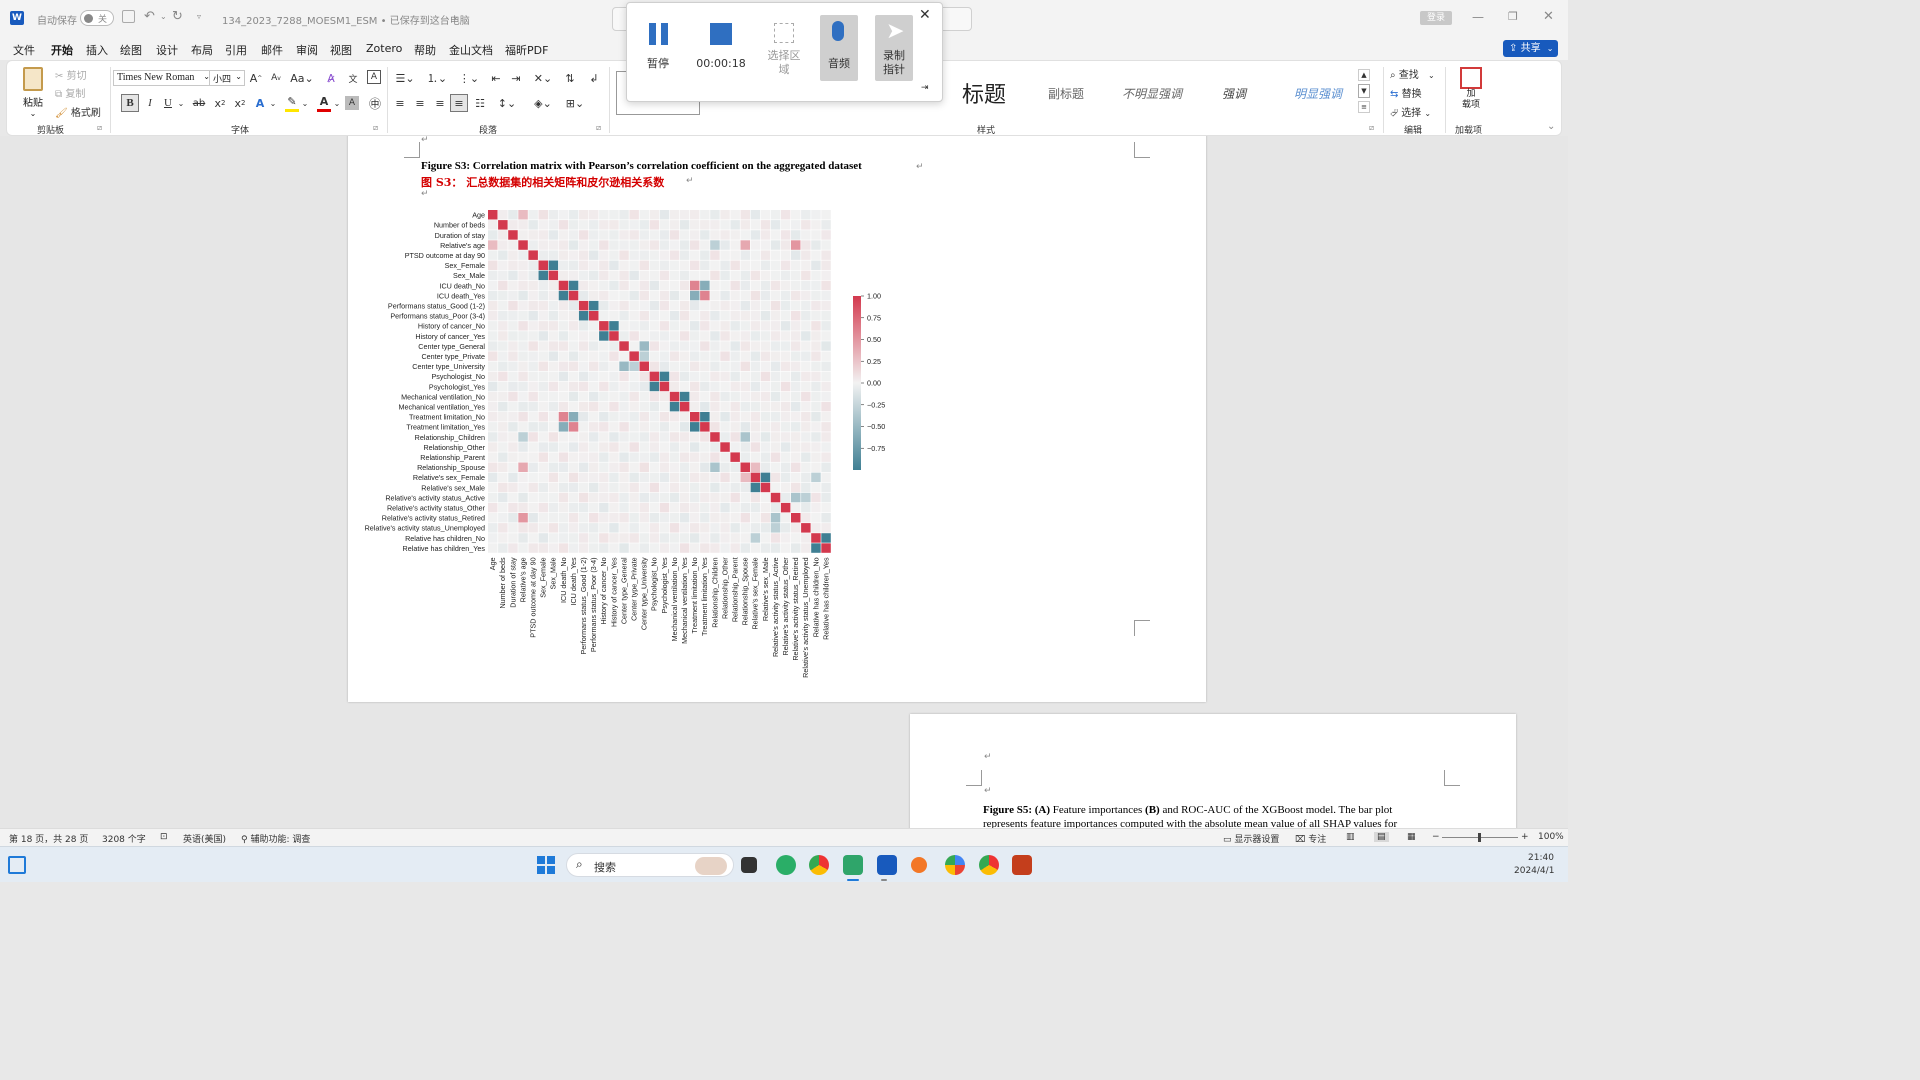 This screenshot has width=1920, height=1080. I want to click on browser-icon, so click(955, 865).